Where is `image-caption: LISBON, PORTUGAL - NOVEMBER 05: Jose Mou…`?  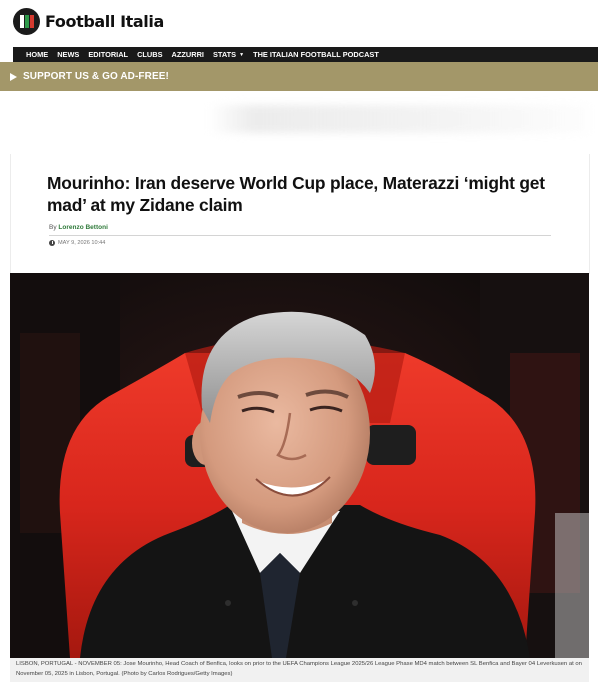 image-caption: LISBON, PORTUGAL - NOVEMBER 05: Jose Mou… is located at coordinates (299, 670).